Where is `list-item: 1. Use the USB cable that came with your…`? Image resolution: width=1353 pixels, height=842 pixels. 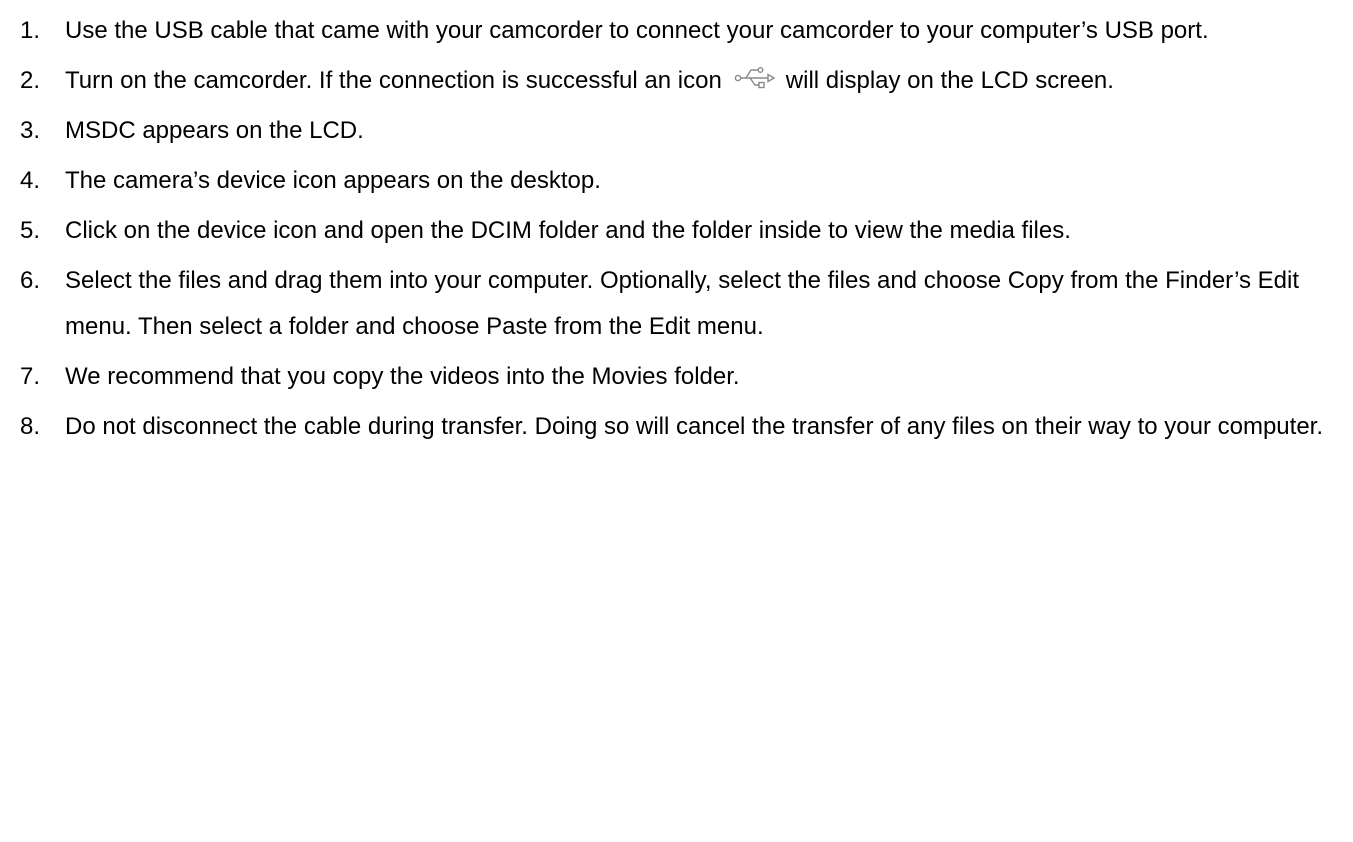 list-item: 1. Use the USB cable that came with your… is located at coordinates (676, 31).